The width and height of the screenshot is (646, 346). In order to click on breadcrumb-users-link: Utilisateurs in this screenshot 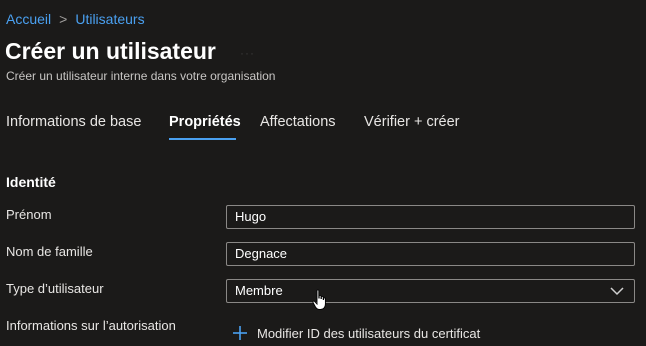, I will do `click(109, 19)`.